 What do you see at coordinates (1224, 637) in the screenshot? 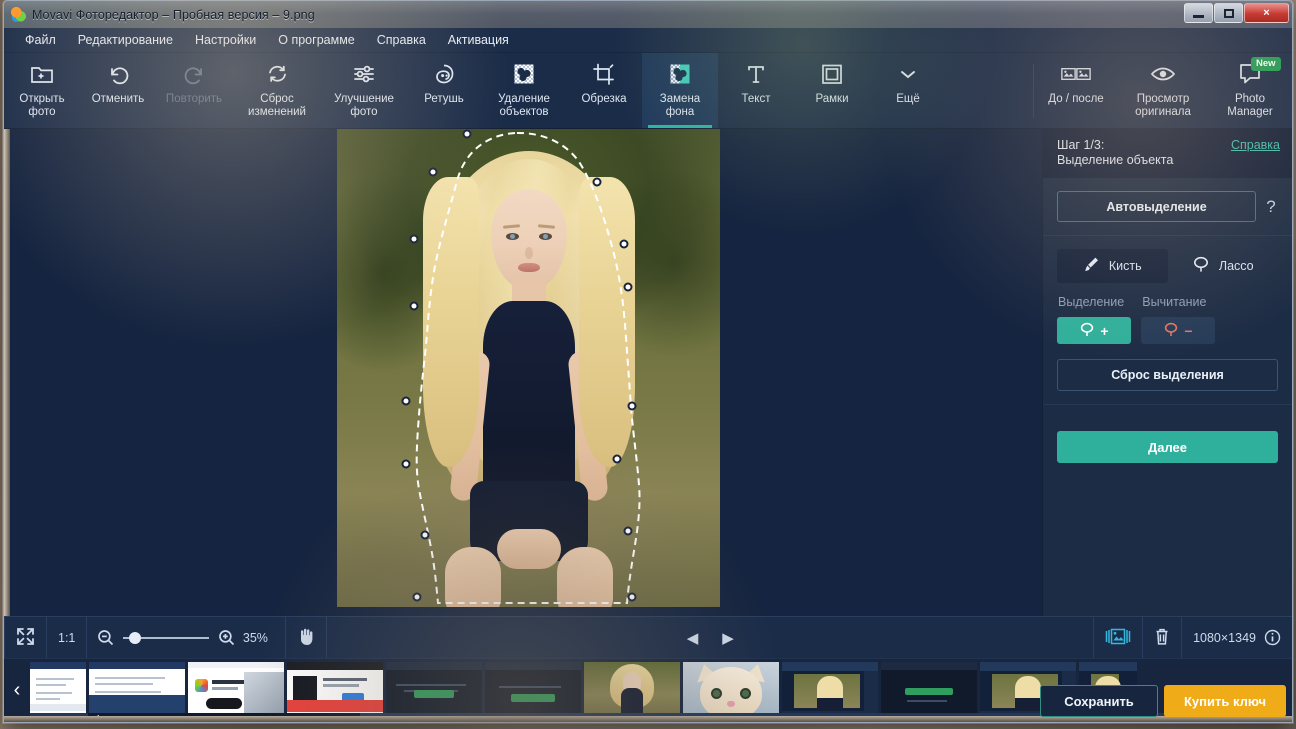
I see `image-size-label: 1080×1349` at bounding box center [1224, 637].